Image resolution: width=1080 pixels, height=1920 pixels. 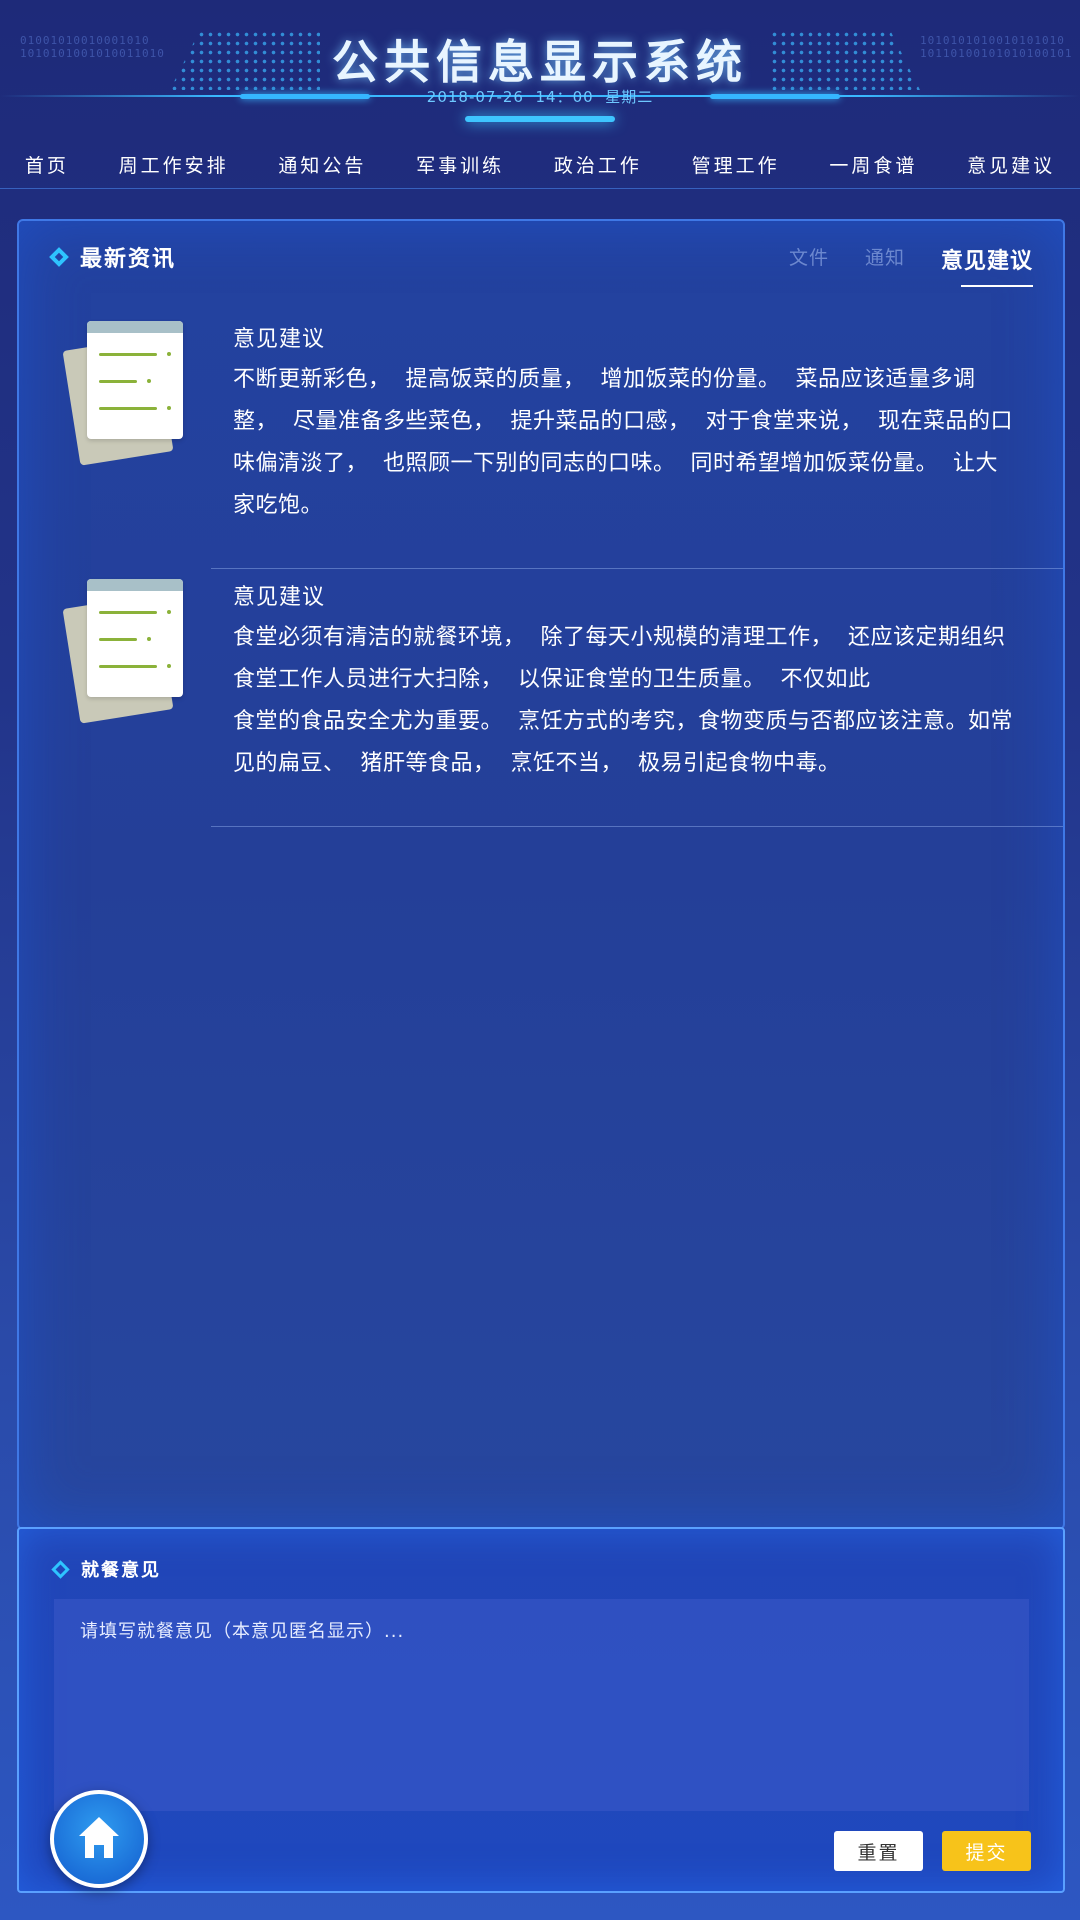 What do you see at coordinates (878, 1851) in the screenshot?
I see `reset-button: 重置` at bounding box center [878, 1851].